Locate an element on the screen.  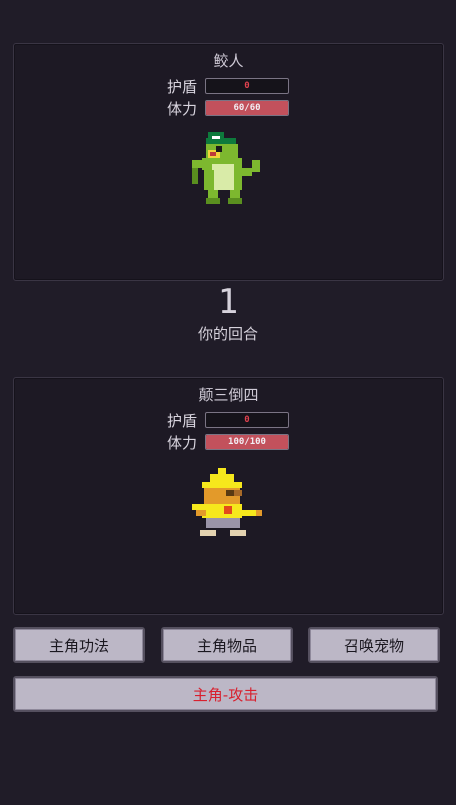
enemy-hp-label: 体力 is located at coordinates (182, 108).